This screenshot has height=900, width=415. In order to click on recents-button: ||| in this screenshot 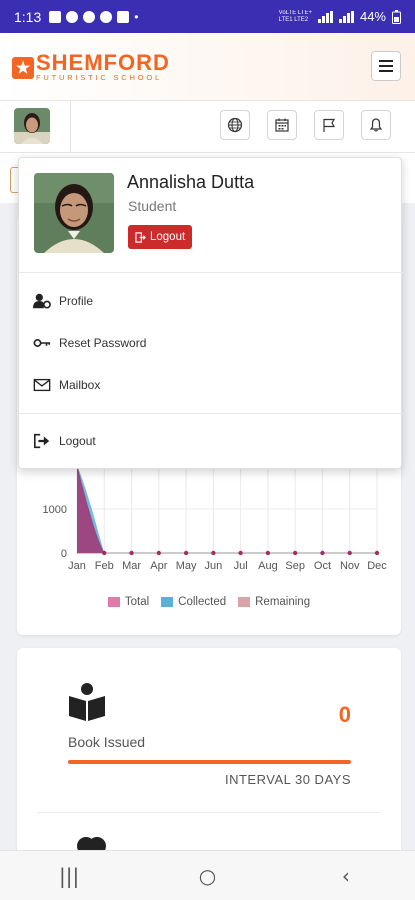, I will do `click(69, 876)`.